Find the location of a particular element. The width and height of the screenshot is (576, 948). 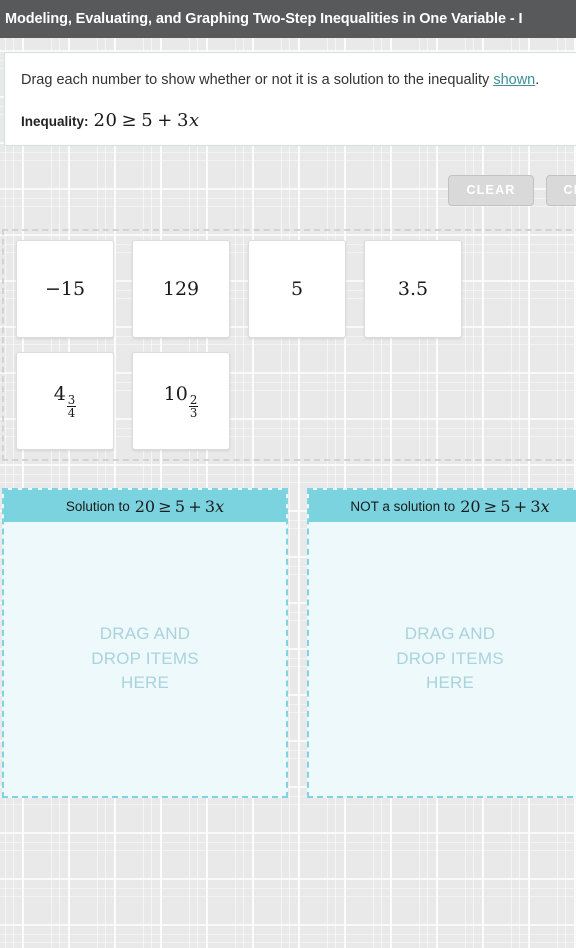

inequality-rhs-constant: 5 is located at coordinates (147, 120).